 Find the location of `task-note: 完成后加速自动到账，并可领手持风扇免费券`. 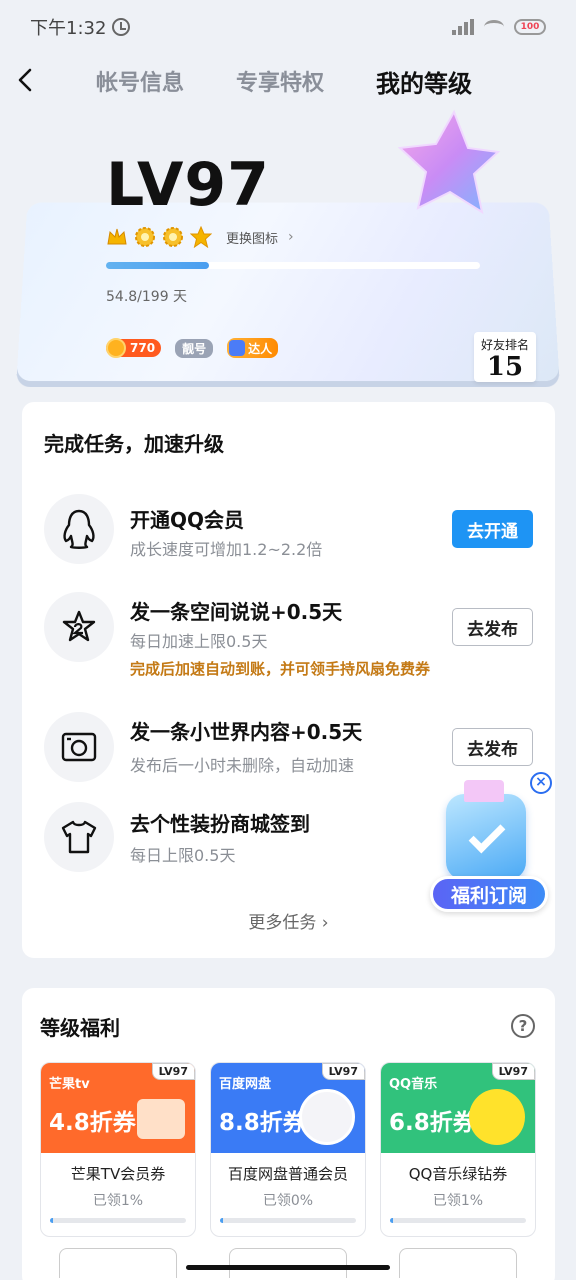

task-note: 完成后加速自动到账，并可领手持风扇免费券 is located at coordinates (280, 668).